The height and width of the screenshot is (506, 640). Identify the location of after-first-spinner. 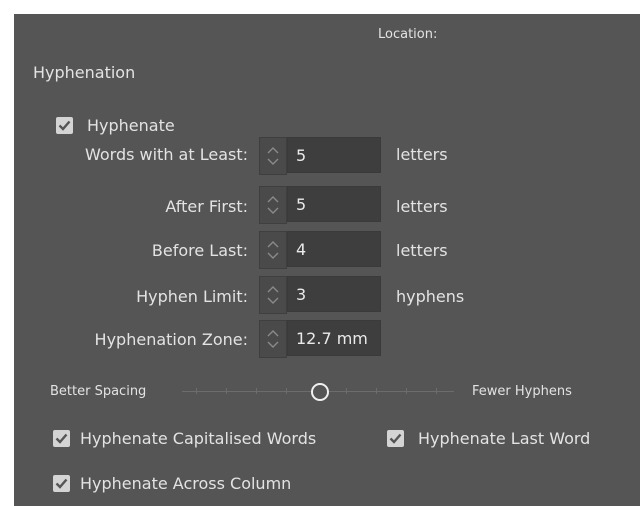
(273, 205).